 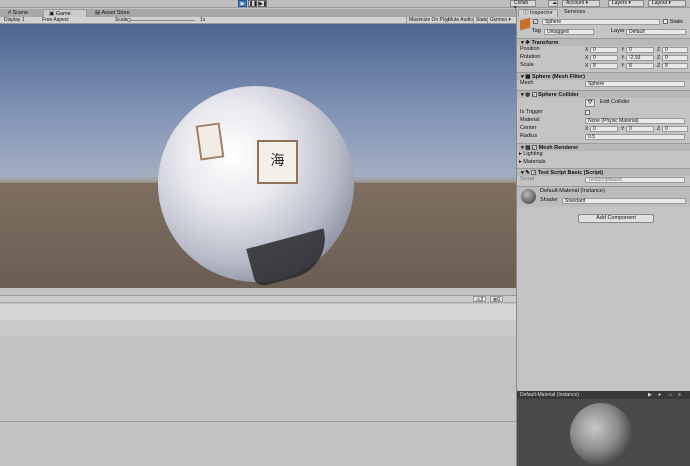 I want to click on gizmos-dropdown: Gizmos ▾, so click(x=500, y=20).